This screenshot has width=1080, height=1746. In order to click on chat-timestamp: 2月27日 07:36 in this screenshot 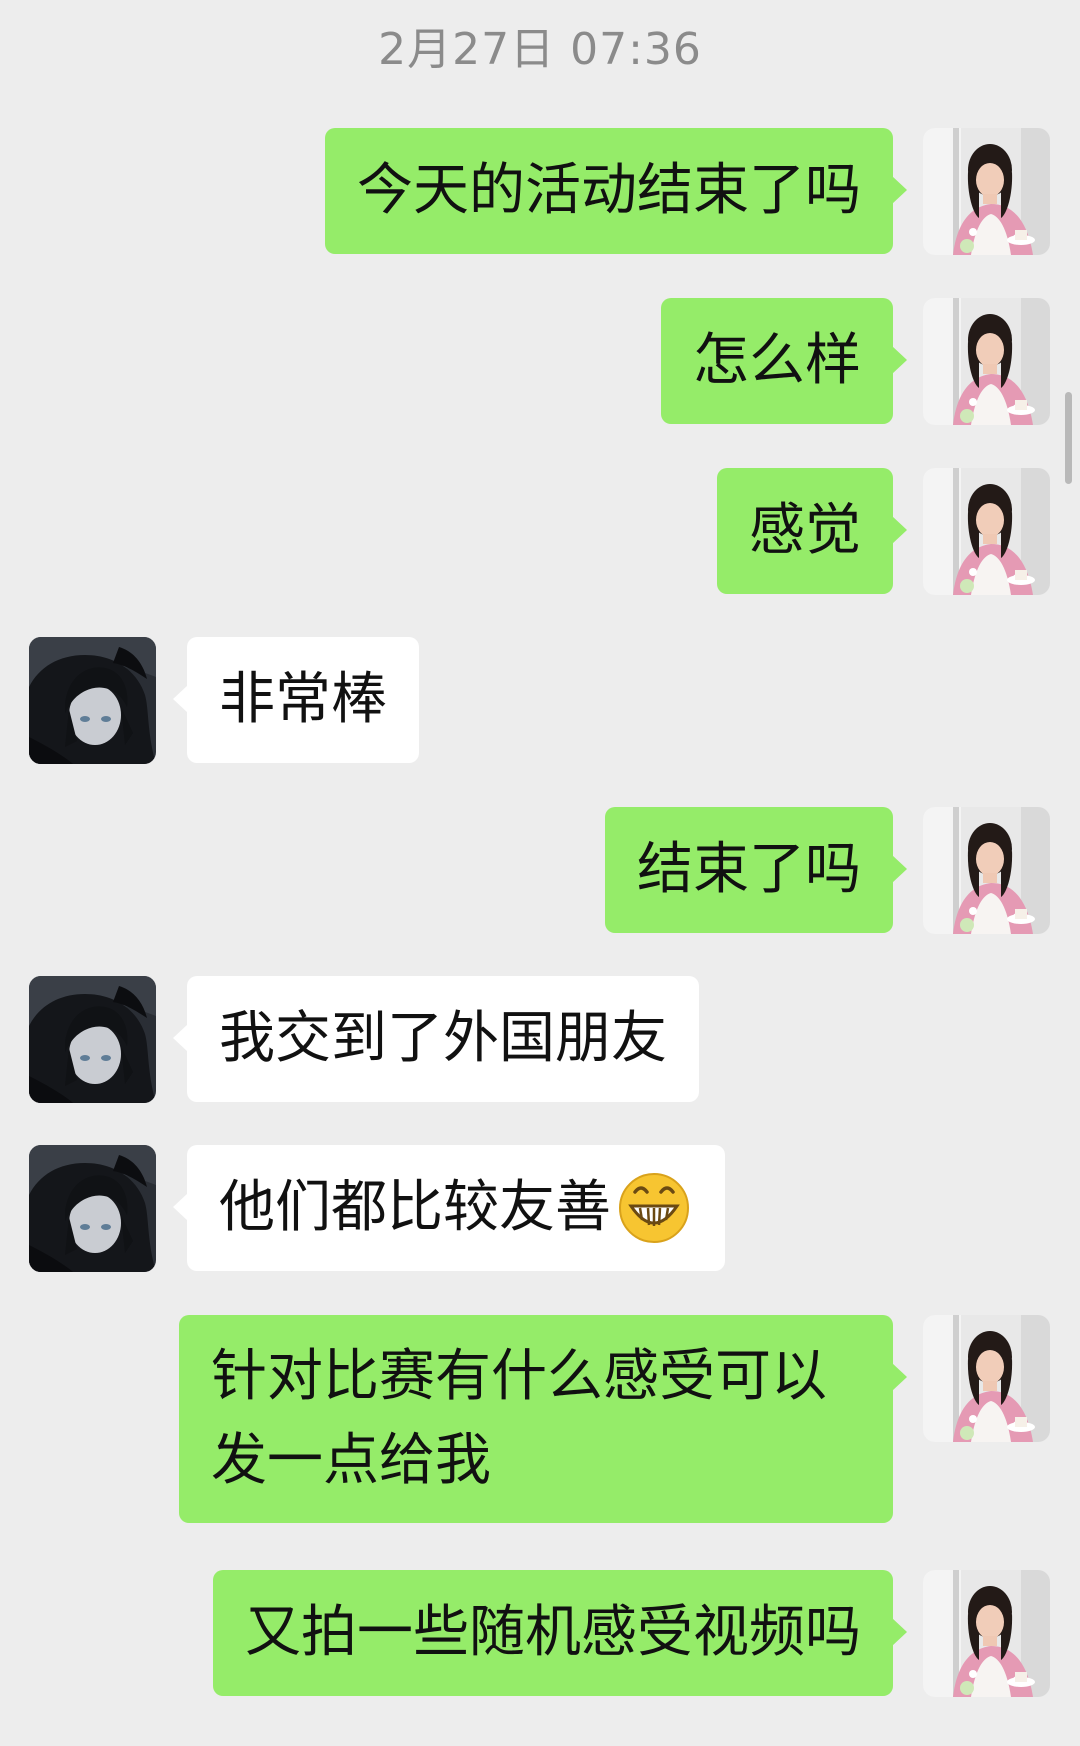, I will do `click(540, 49)`.